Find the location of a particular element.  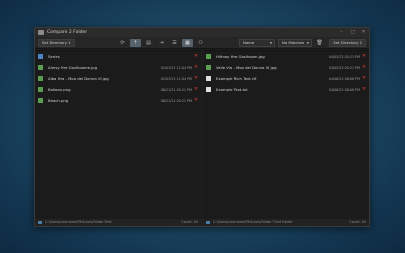

refresh-icon: ⟳ is located at coordinates (122, 43).